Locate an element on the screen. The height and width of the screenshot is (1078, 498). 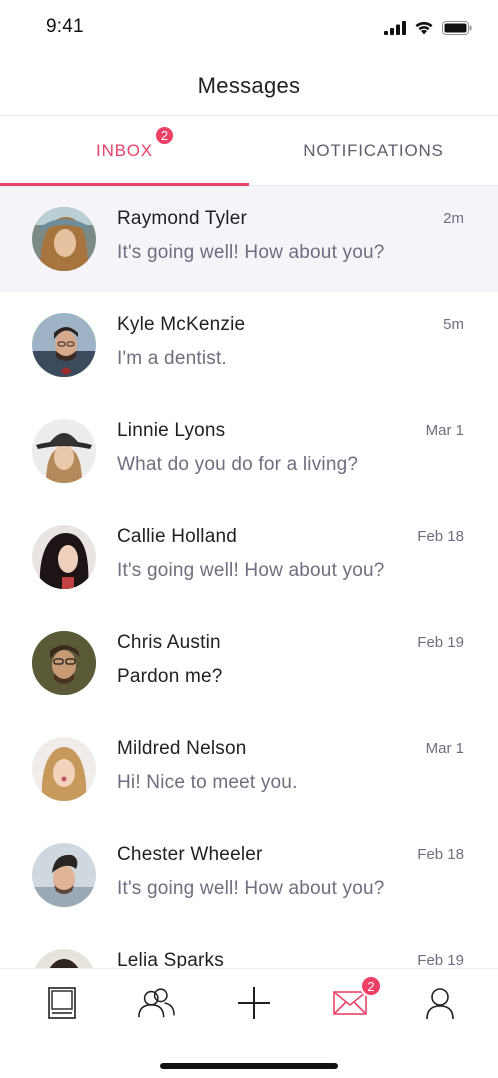
status-icons is located at coordinates (428, 27).